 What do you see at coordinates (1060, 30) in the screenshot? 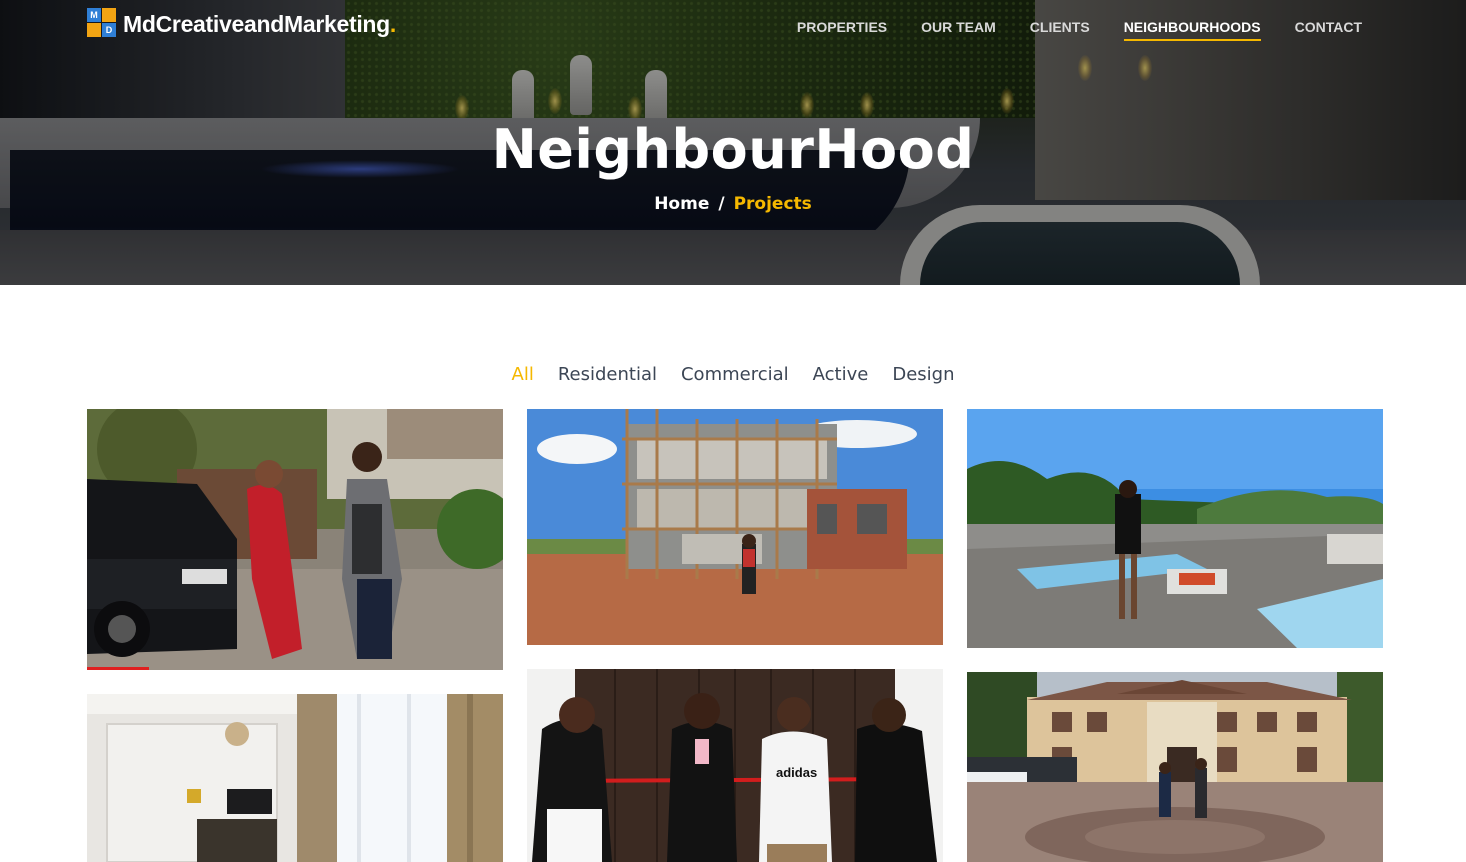
I see `nav-item-clients: CLIENTS` at bounding box center [1060, 30].